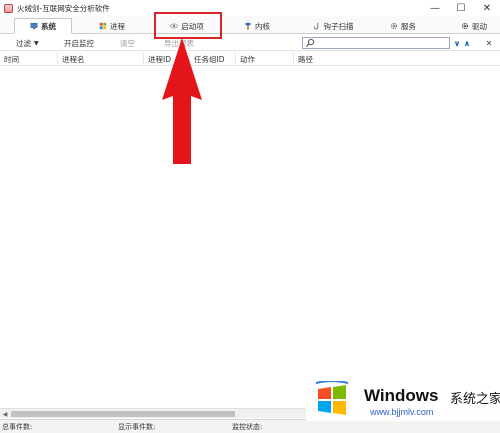 Image resolution: width=500 pixels, height=433 pixels. What do you see at coordinates (467, 43) in the screenshot?
I see `search-prev-button: ∧` at bounding box center [467, 43].